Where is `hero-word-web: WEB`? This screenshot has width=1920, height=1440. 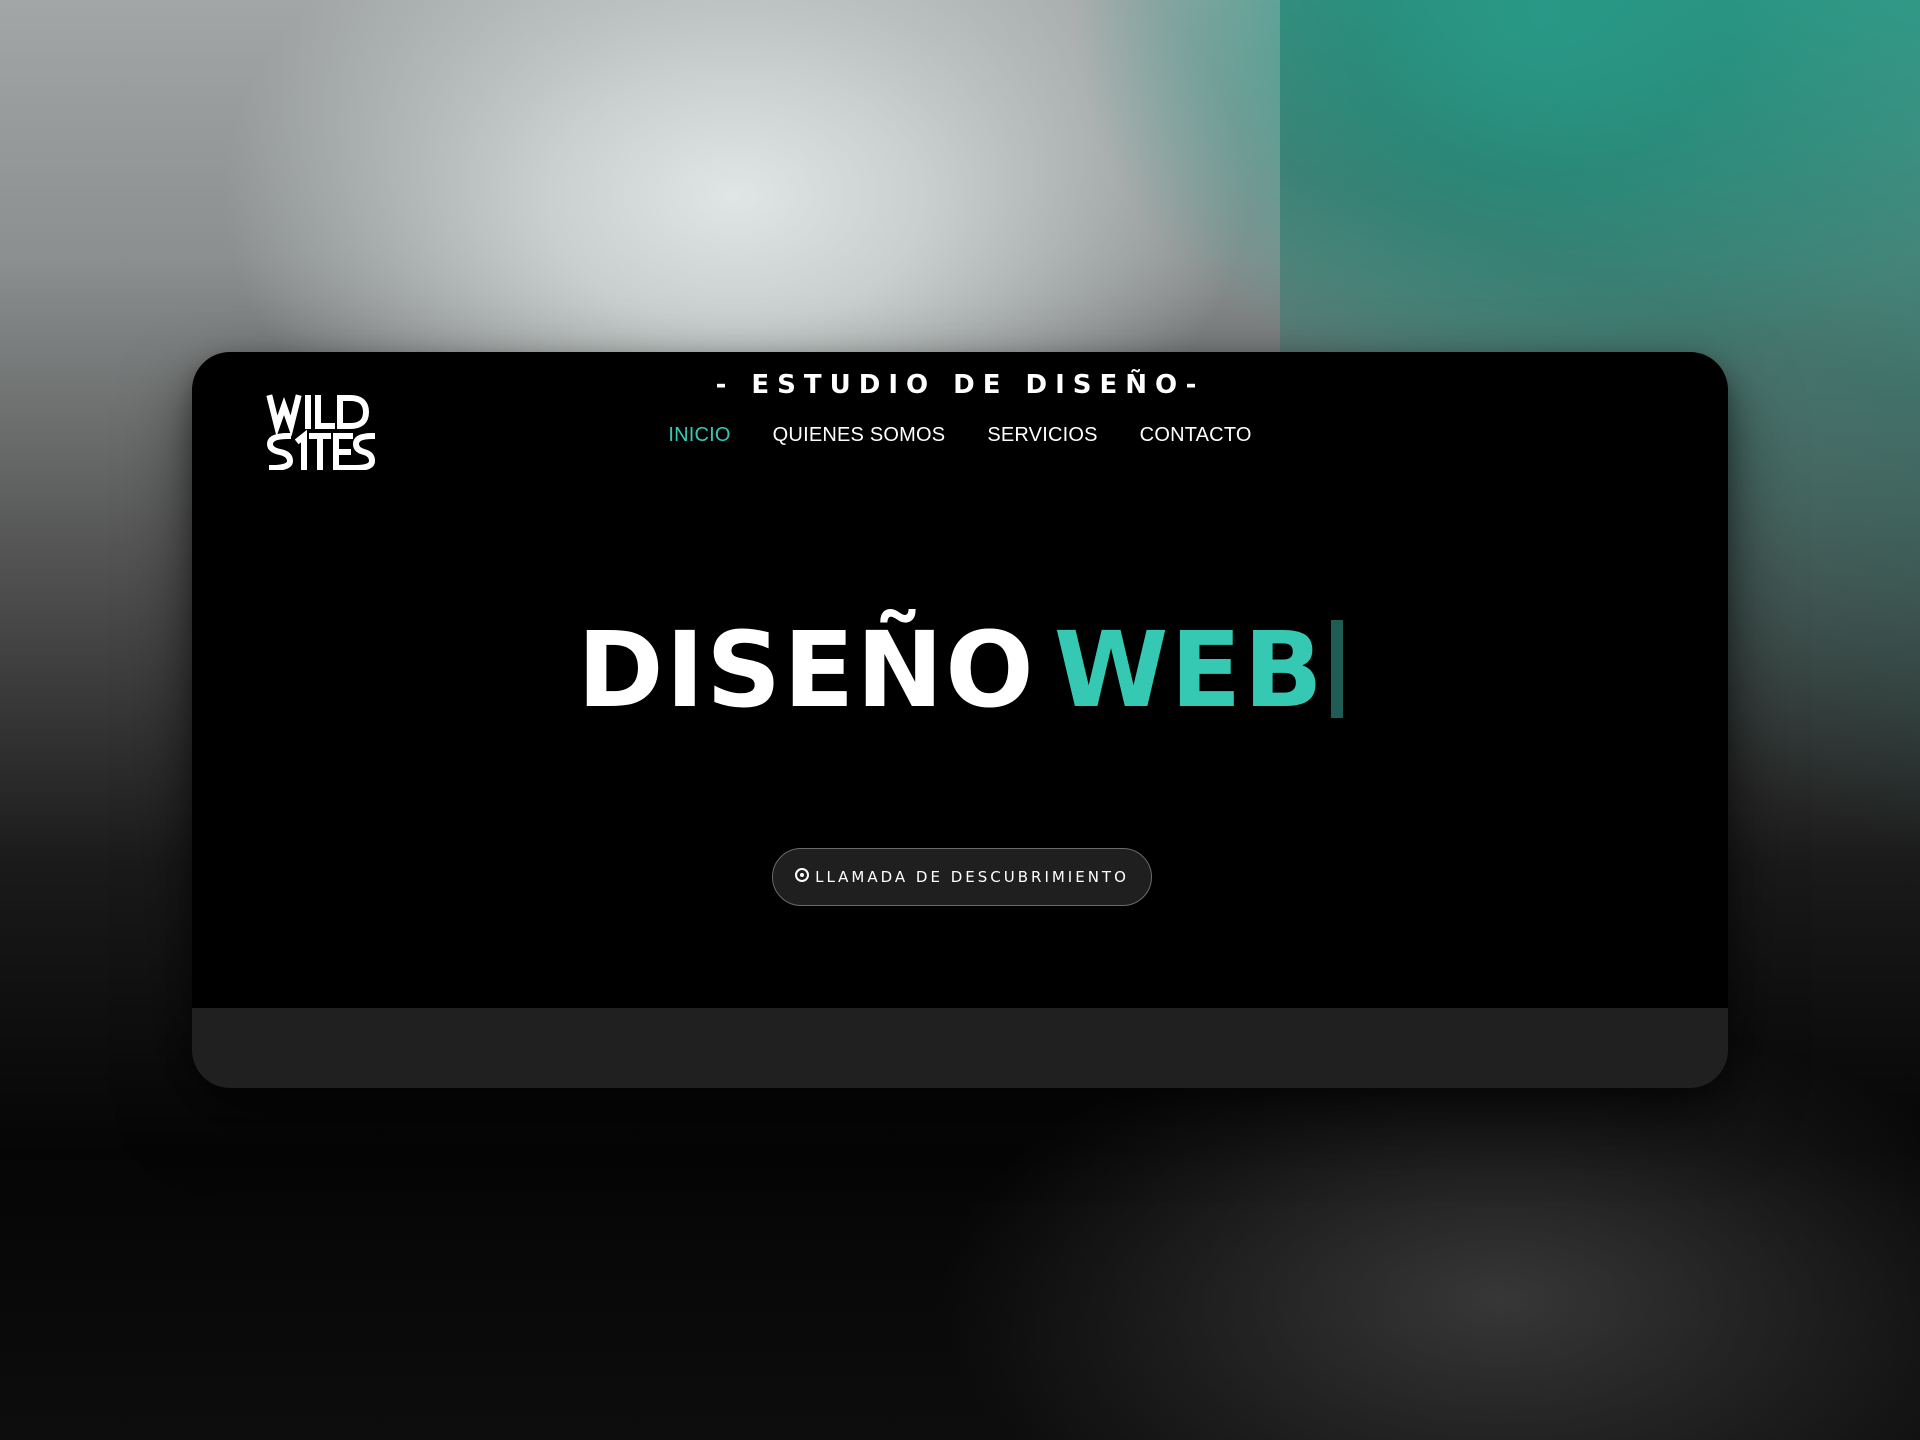 hero-word-web: WEB is located at coordinates (1189, 670).